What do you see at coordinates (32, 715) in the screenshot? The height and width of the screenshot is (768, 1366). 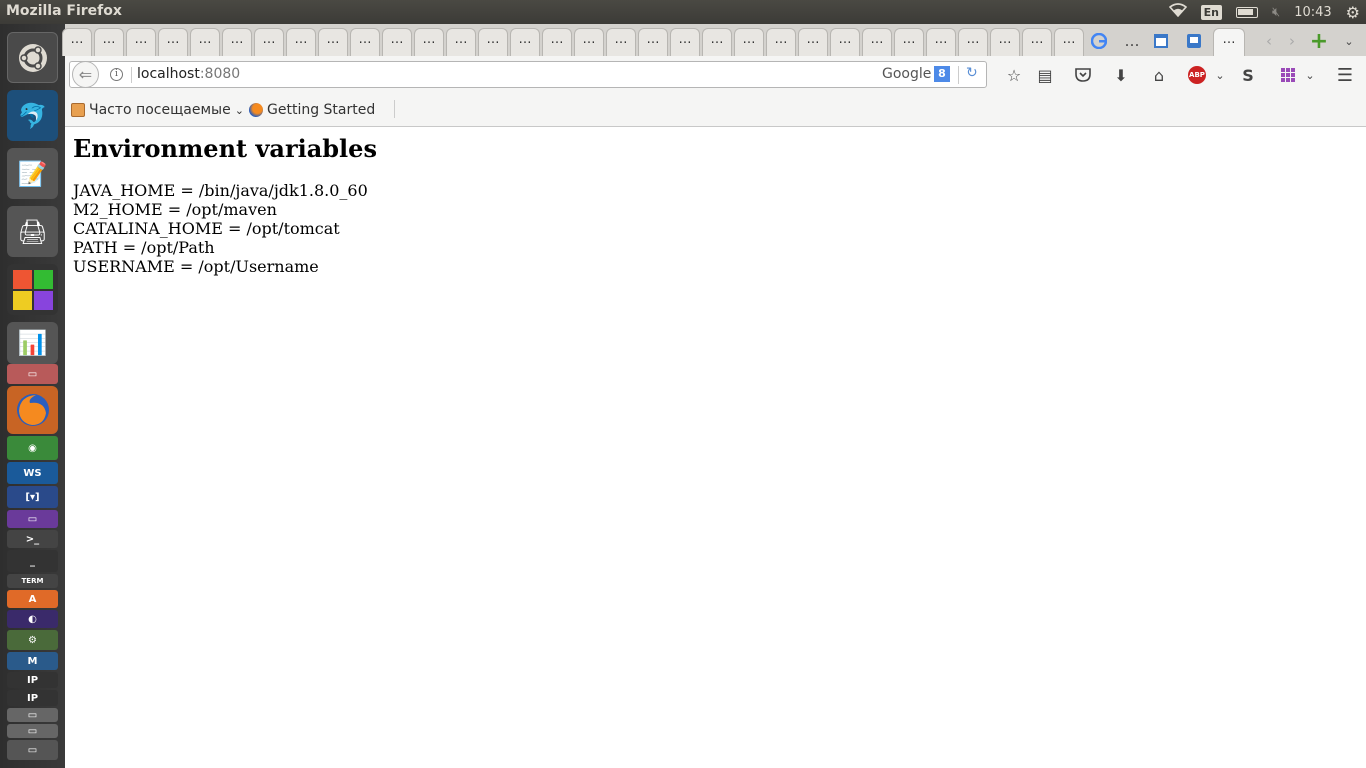 I see `drive-icon: ▭` at bounding box center [32, 715].